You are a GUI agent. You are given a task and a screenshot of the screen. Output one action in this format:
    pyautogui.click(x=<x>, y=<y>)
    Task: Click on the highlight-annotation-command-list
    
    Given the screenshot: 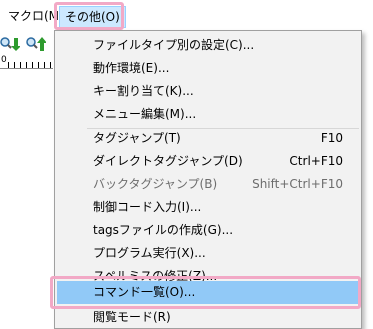 What is the action you would take?
    pyautogui.click(x=205, y=292)
    